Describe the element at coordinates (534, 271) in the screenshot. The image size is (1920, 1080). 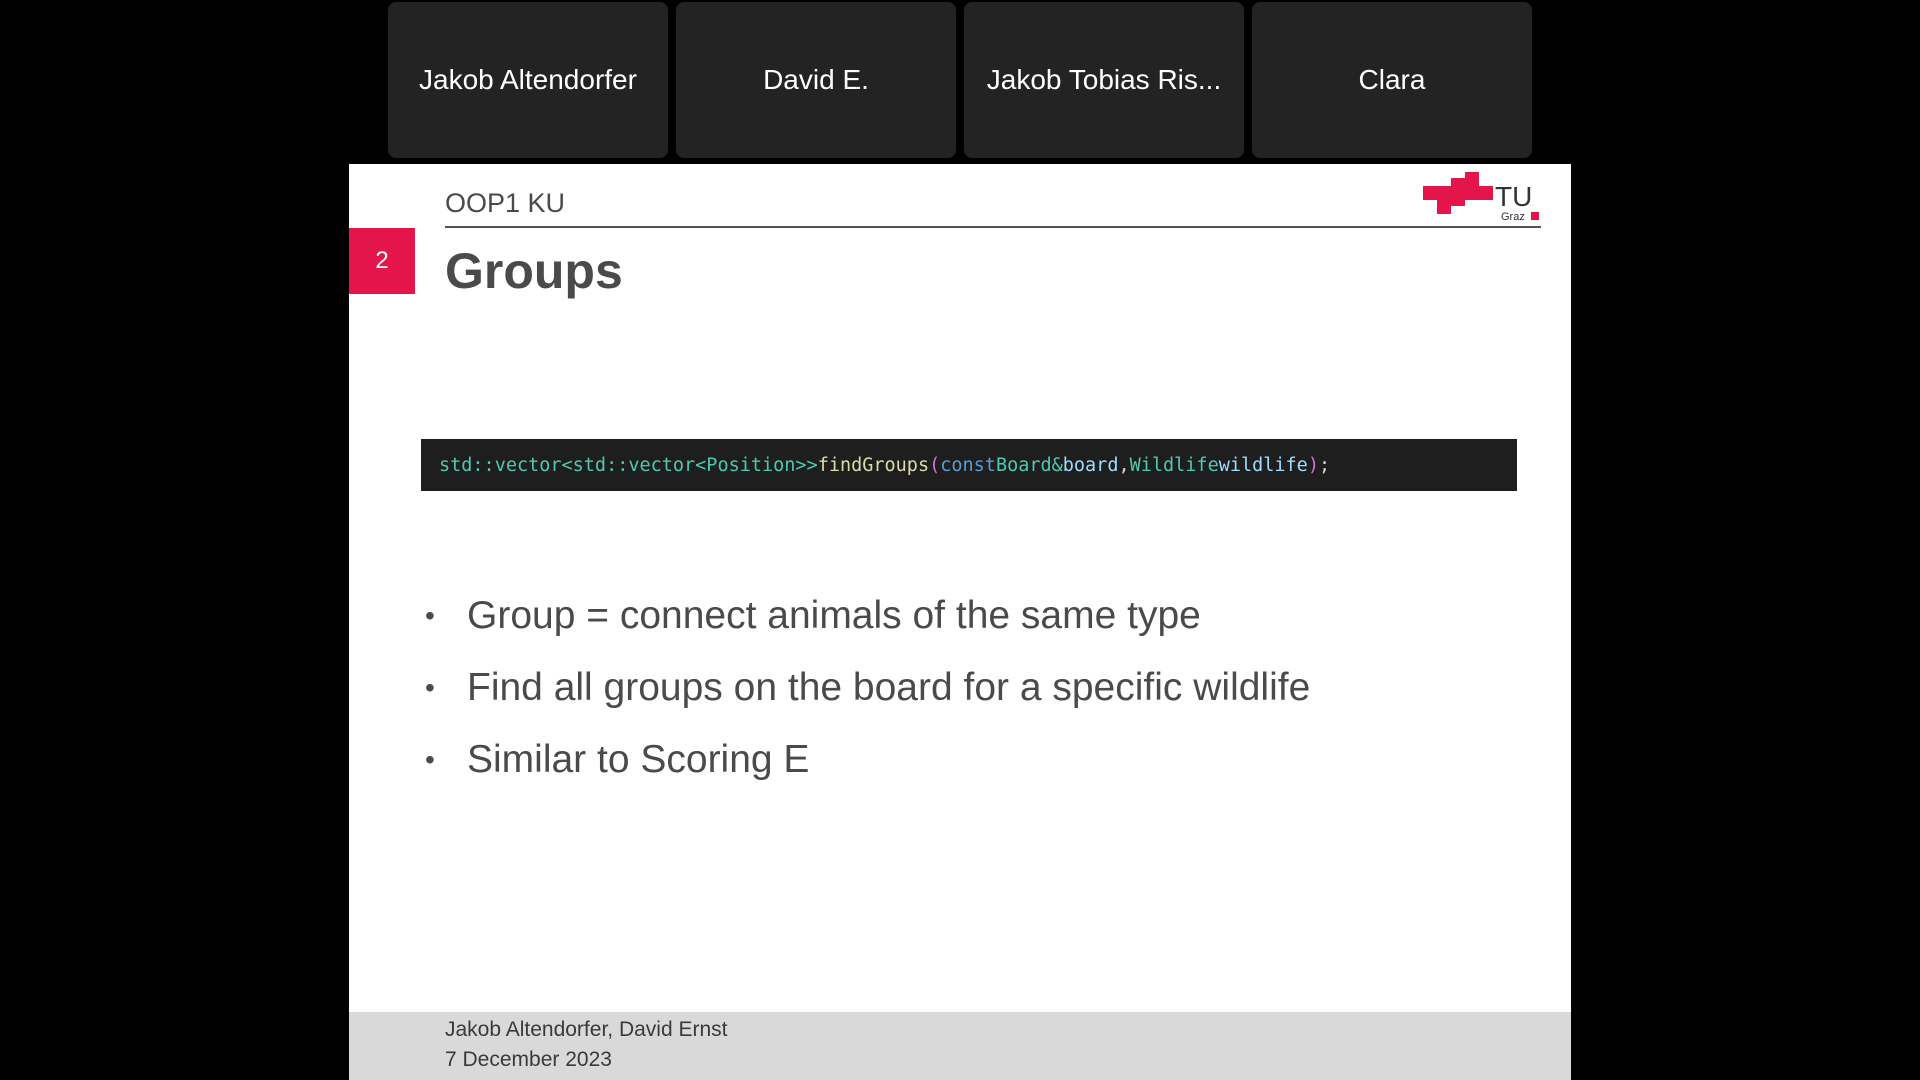
I see `slide-title: Groups` at that location.